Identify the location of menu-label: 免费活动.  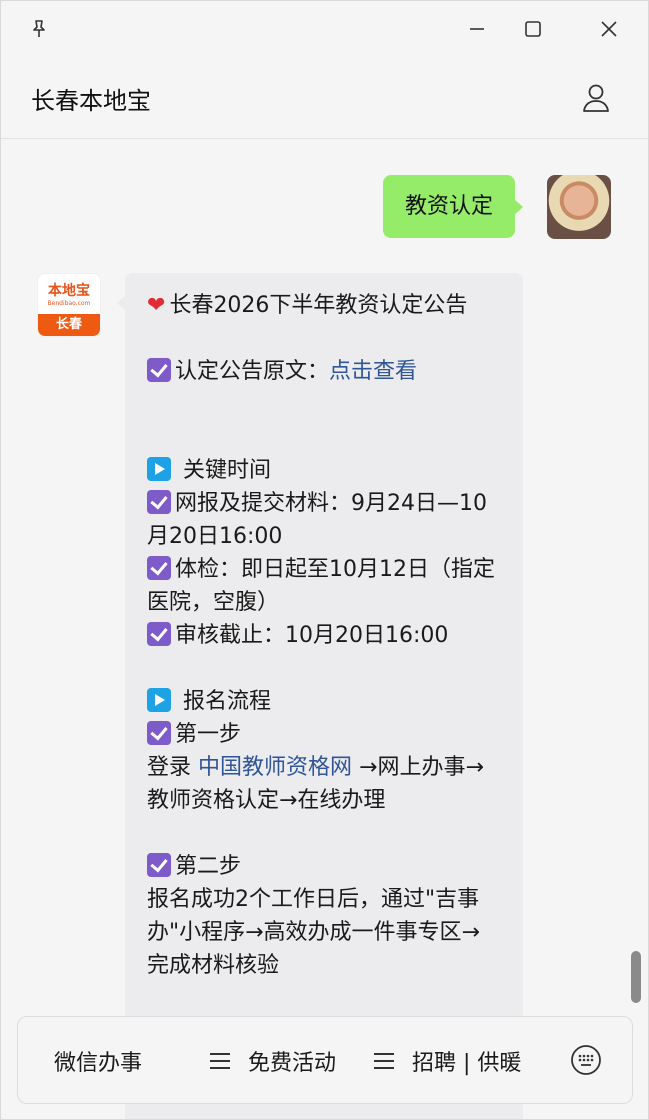
(292, 1063).